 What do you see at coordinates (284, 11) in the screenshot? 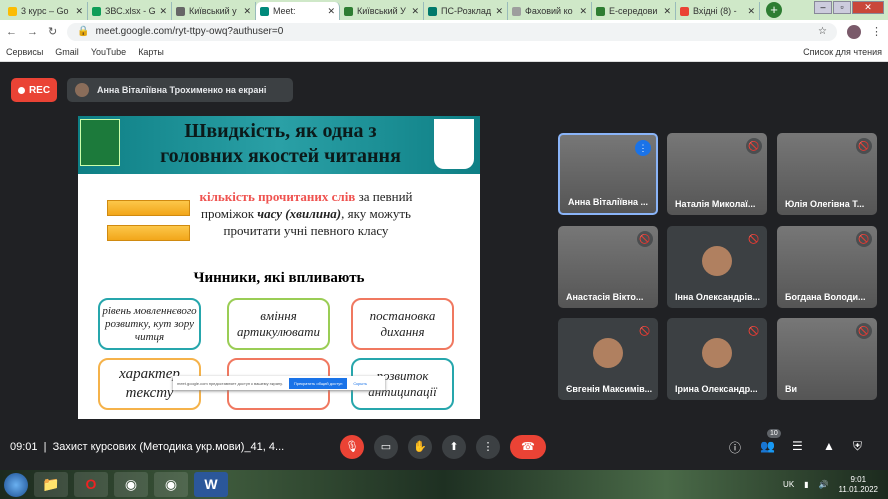
I see `tab-title: Meet:` at bounding box center [284, 11].